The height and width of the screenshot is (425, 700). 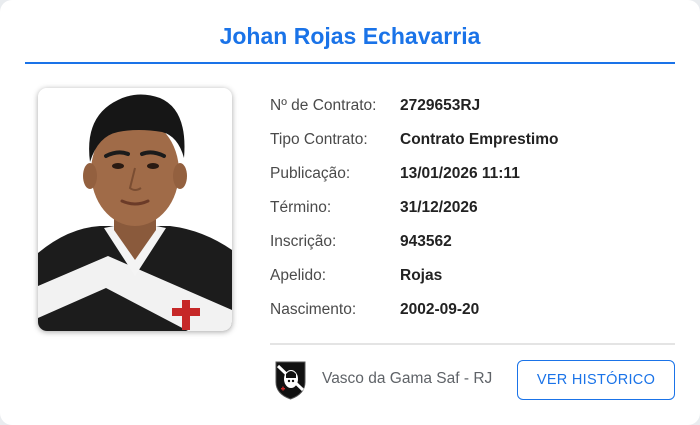 What do you see at coordinates (426, 241) in the screenshot?
I see `detail-value: 943562` at bounding box center [426, 241].